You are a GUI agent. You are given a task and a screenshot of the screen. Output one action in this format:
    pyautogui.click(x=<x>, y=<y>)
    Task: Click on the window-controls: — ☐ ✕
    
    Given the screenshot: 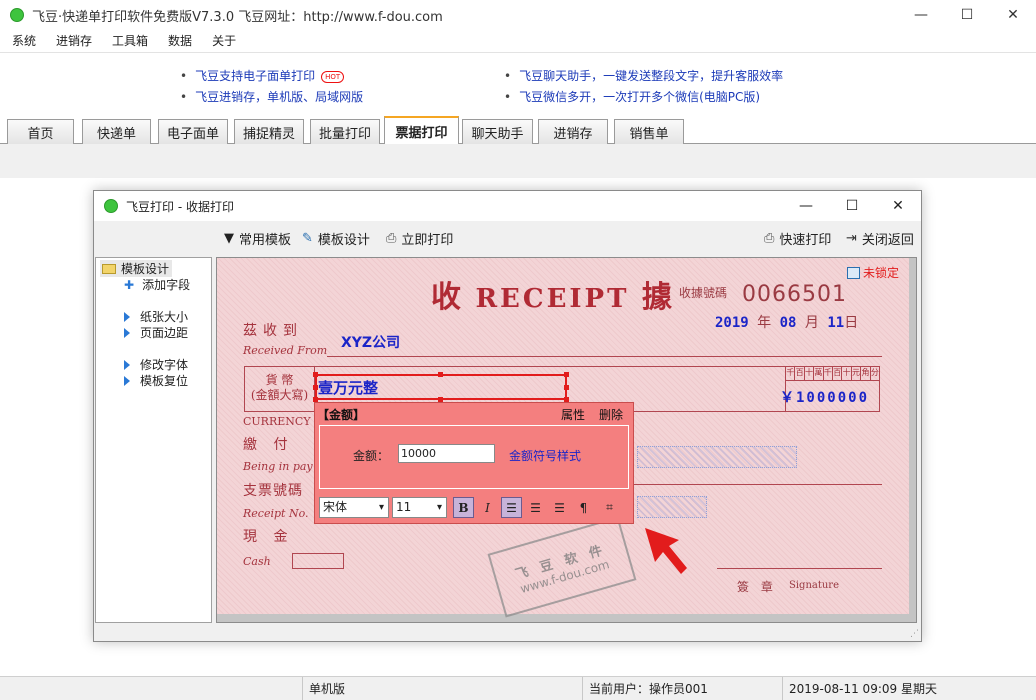 What is the action you would take?
    pyautogui.click(x=967, y=15)
    